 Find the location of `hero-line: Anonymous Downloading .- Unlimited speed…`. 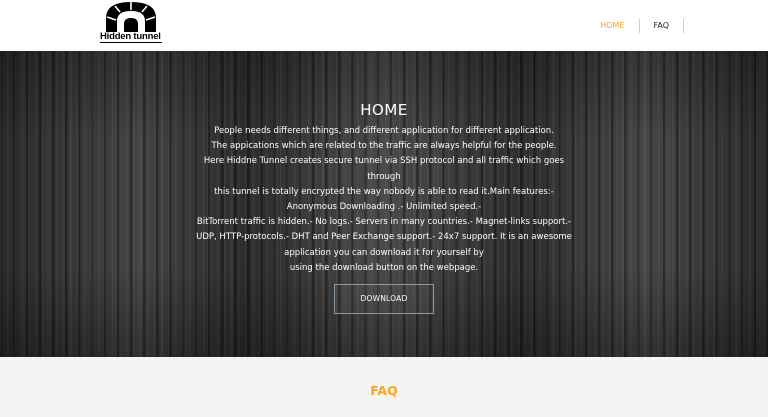

hero-line: Anonymous Downloading .- Unlimited speed… is located at coordinates (384, 207).